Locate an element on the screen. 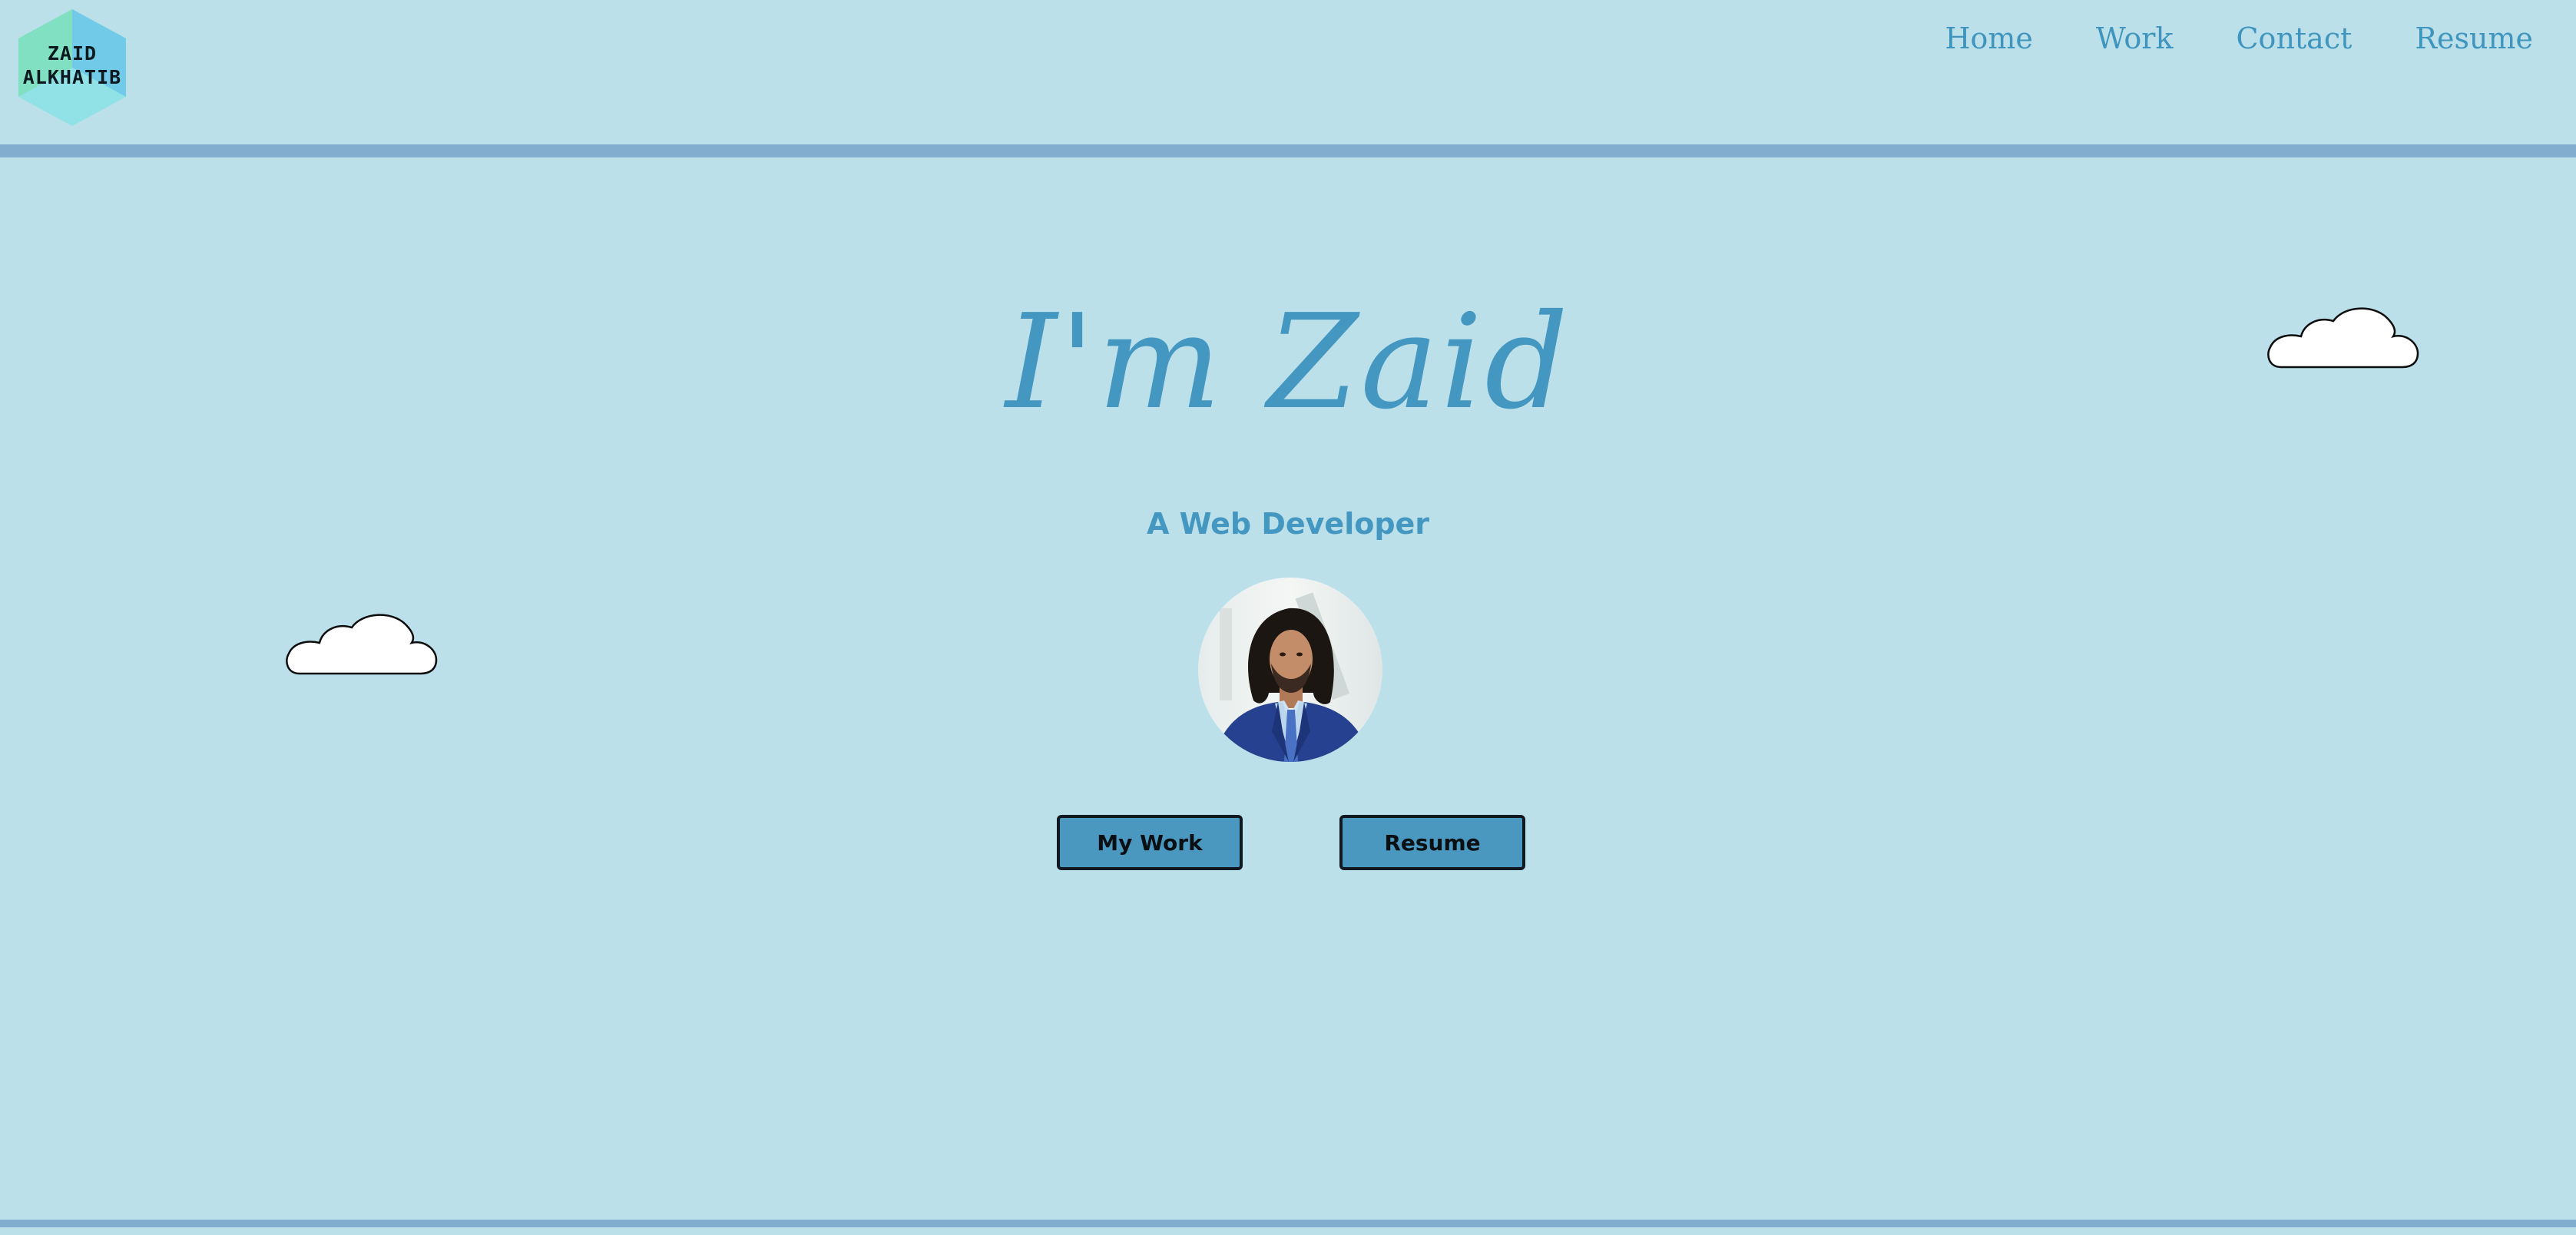  logo-text: ZAID ALKHATIB is located at coordinates (72, 65).